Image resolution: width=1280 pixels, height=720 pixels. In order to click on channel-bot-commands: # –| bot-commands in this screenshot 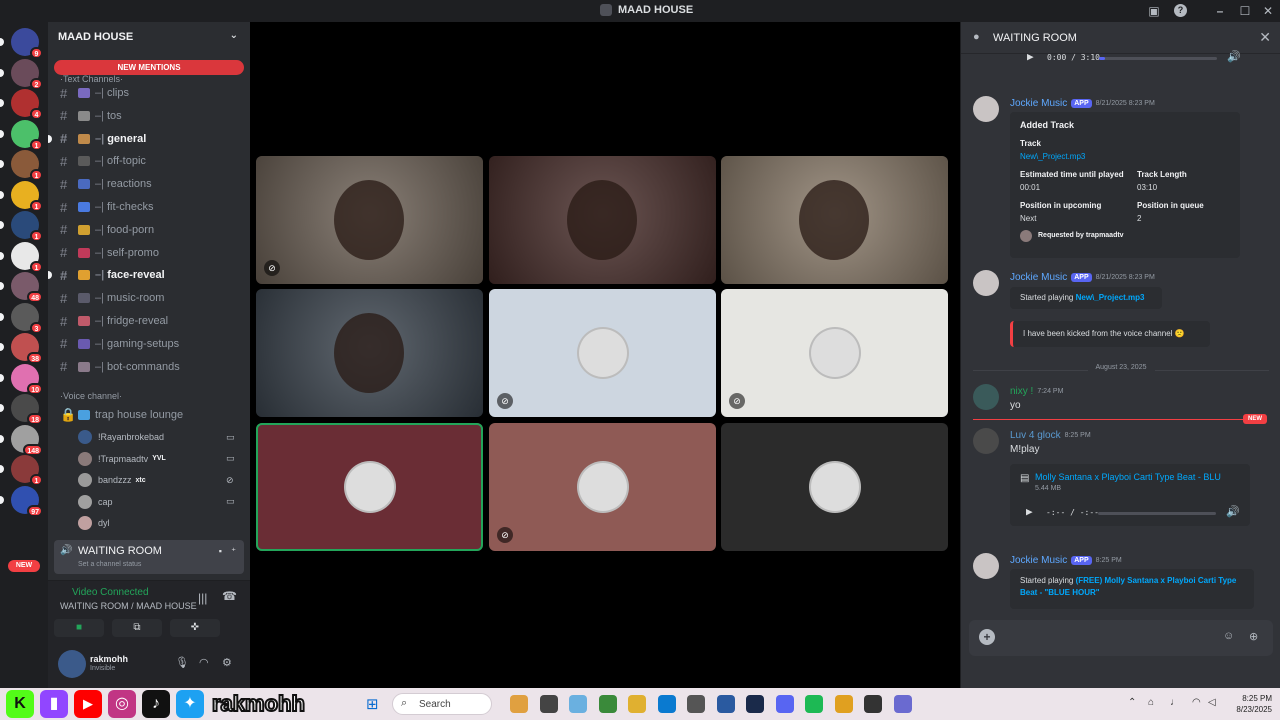, I will do `click(149, 367)`.